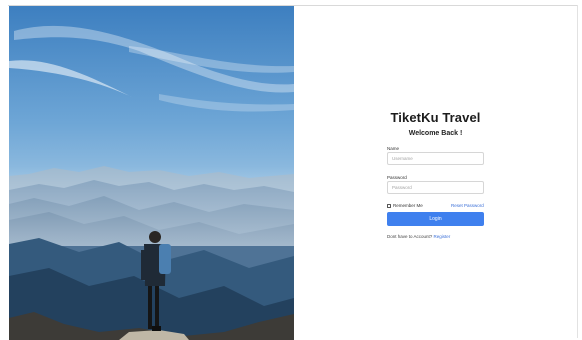 This screenshot has width=582, height=340. Describe the element at coordinates (435, 187) in the screenshot. I see `password-input` at that location.